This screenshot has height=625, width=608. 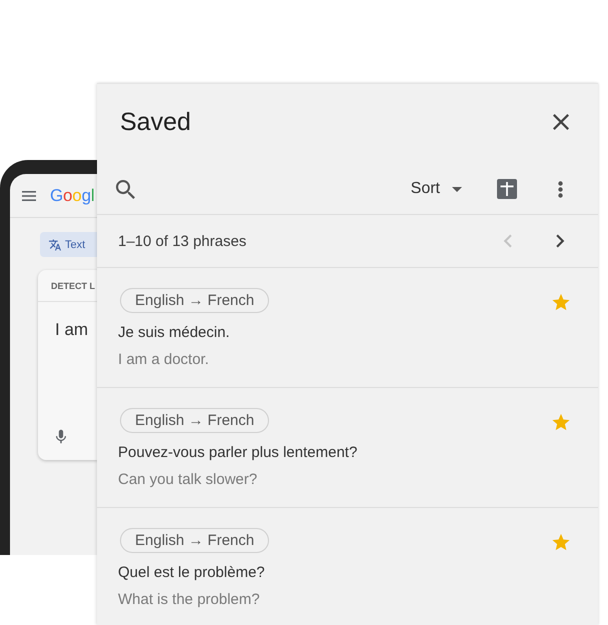 I want to click on phrase-count: 1–10 of 13 phrases, so click(x=183, y=241).